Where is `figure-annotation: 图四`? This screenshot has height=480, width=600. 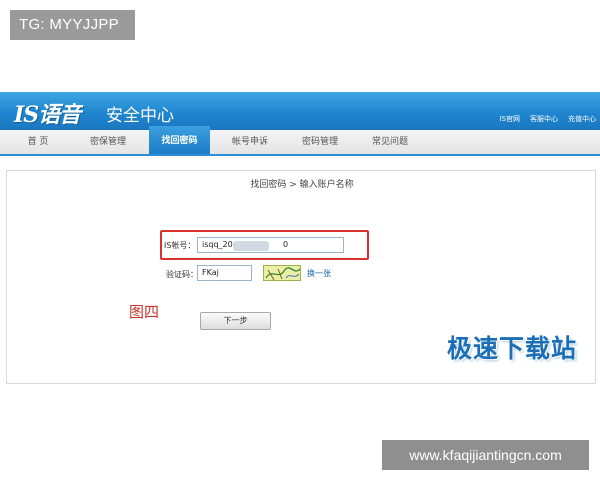 figure-annotation: 图四 is located at coordinates (144, 312).